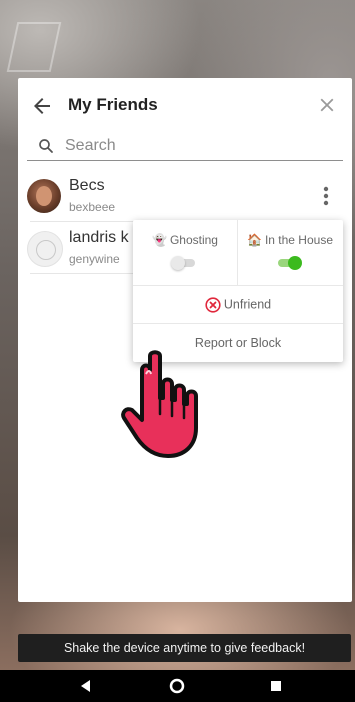 This screenshot has width=355, height=702. Describe the element at coordinates (276, 686) in the screenshot. I see `recents-square-icon` at that location.